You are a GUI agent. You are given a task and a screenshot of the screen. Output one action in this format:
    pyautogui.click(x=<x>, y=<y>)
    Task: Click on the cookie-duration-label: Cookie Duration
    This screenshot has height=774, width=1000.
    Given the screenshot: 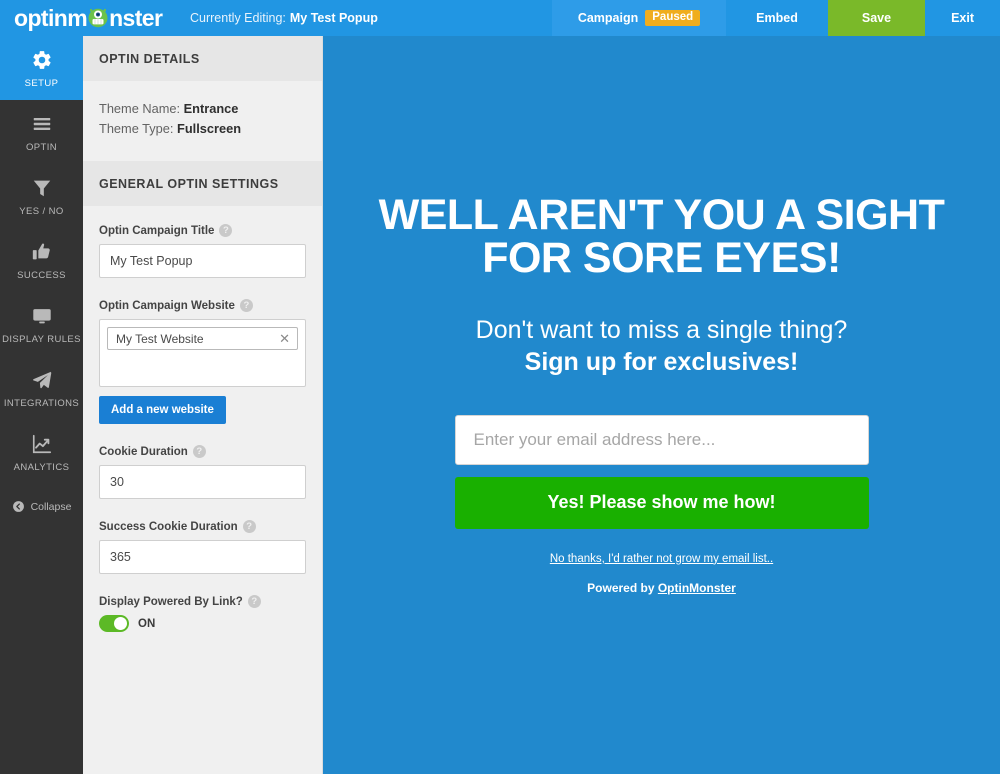 What is the action you would take?
    pyautogui.click(x=143, y=451)
    